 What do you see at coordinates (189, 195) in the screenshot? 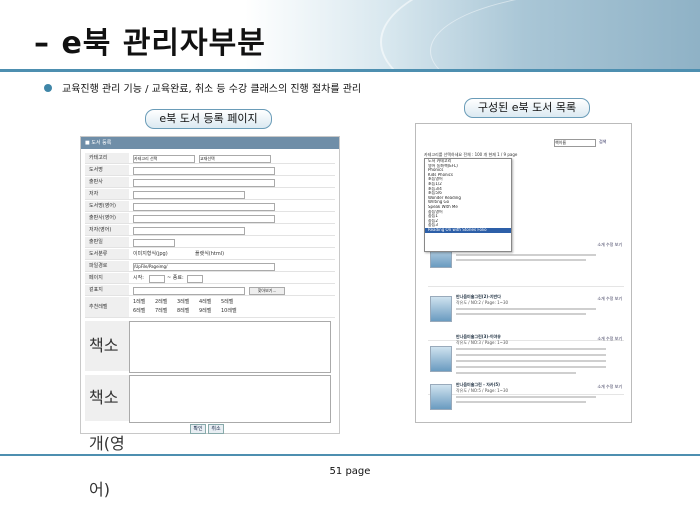
I see `author-input` at bounding box center [189, 195].